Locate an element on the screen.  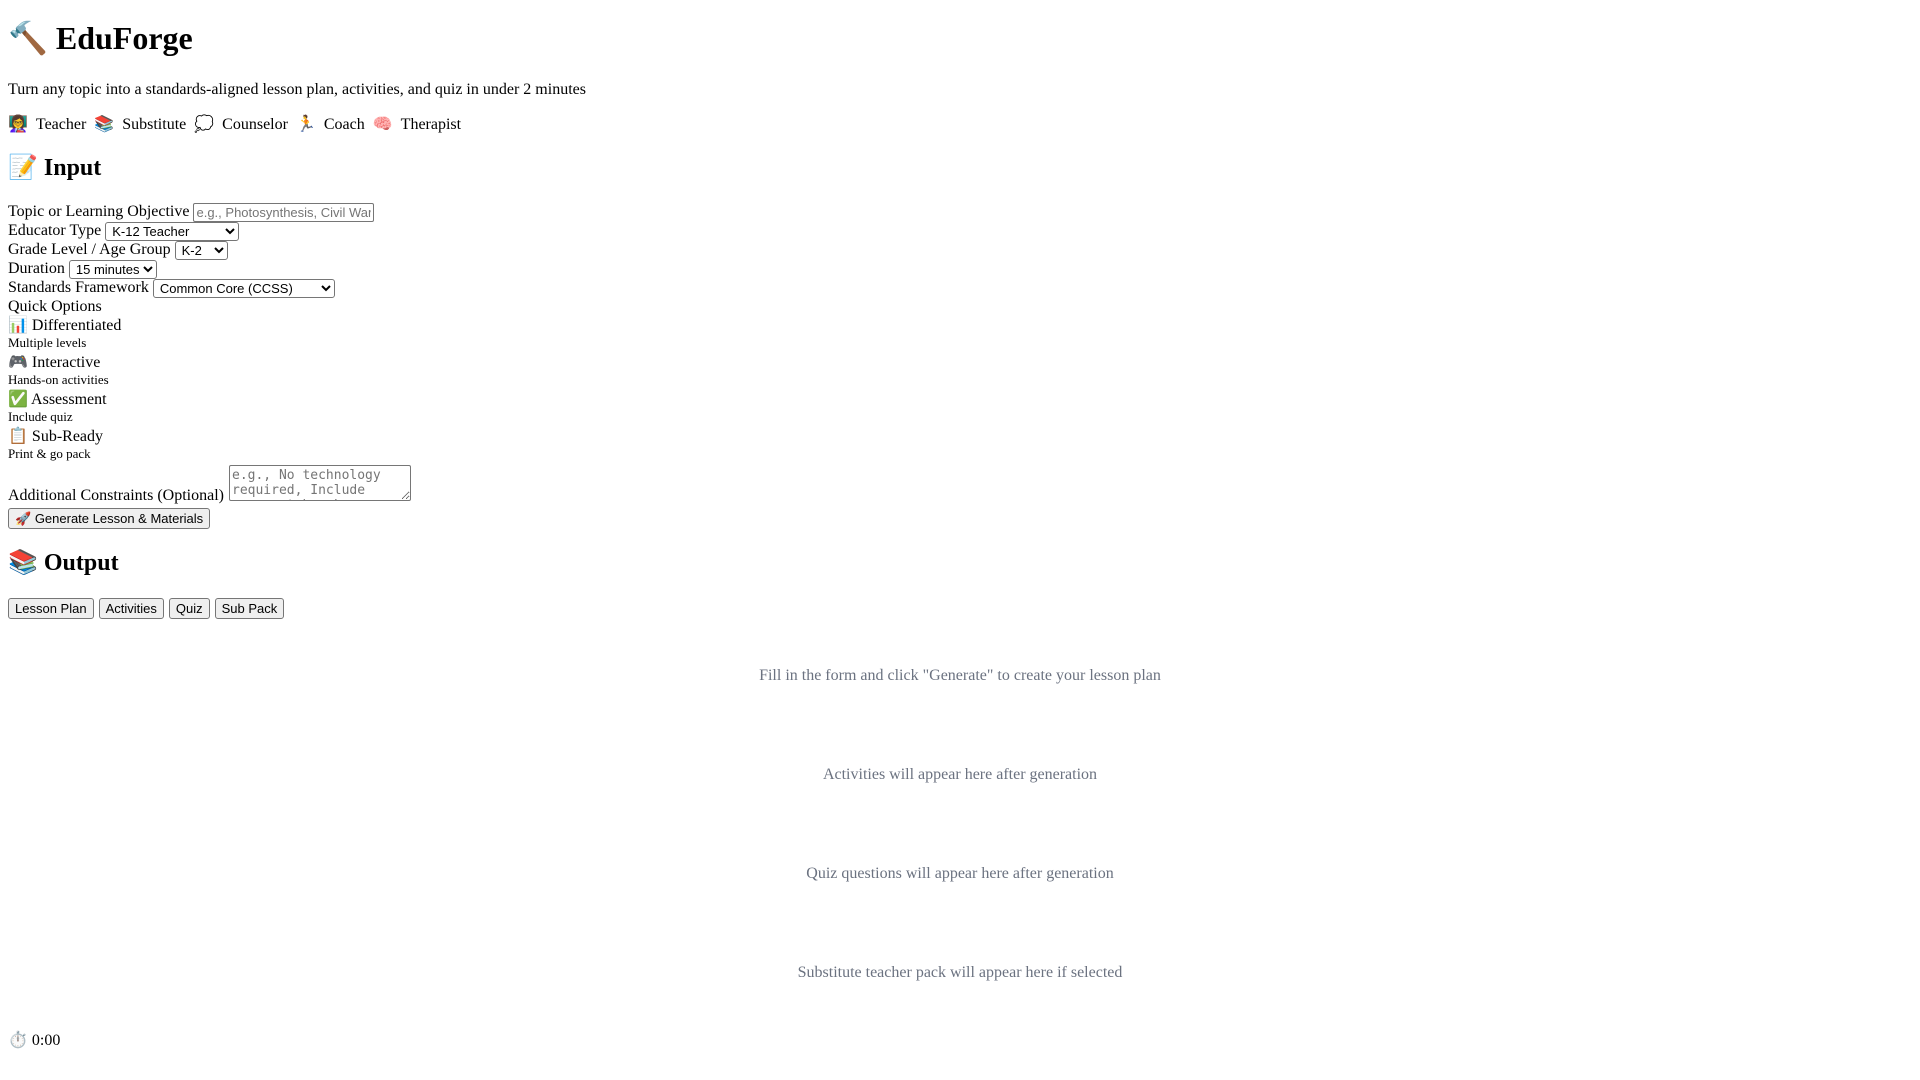
bar-chart-icon: 📊 is located at coordinates (18, 325).